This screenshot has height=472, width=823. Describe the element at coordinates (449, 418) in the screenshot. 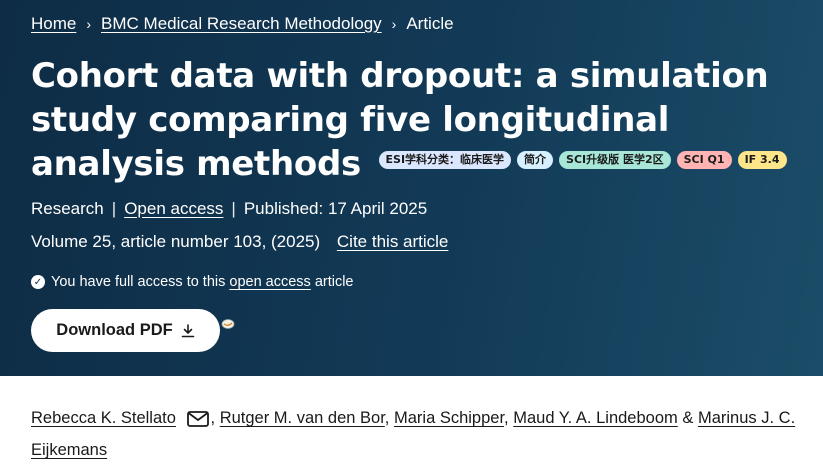

I see `author-link: Maria Schipper` at that location.